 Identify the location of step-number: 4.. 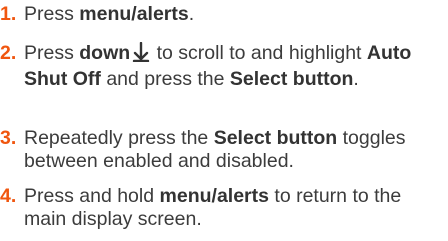
(8, 196).